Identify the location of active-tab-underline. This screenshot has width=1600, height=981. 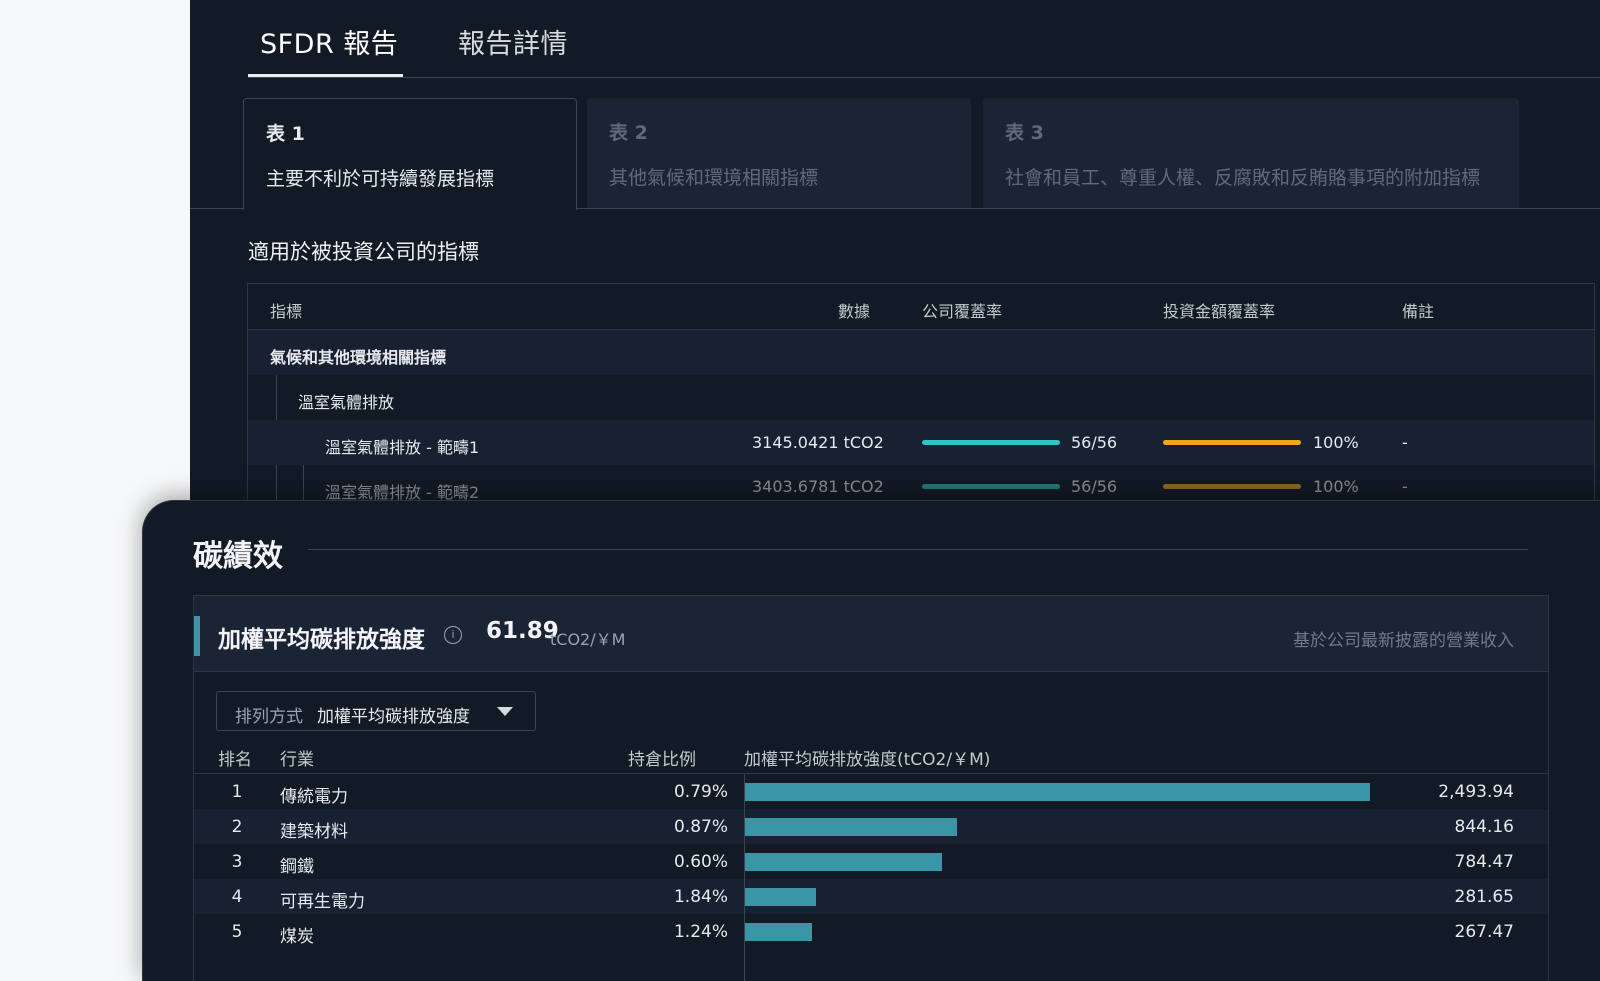
(325, 75).